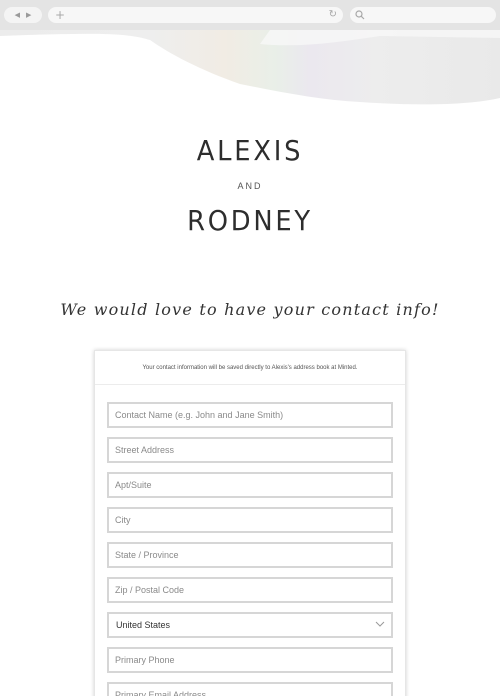 This screenshot has height=696, width=500. Describe the element at coordinates (17, 15) in the screenshot. I see `back-icon: ◀` at that location.